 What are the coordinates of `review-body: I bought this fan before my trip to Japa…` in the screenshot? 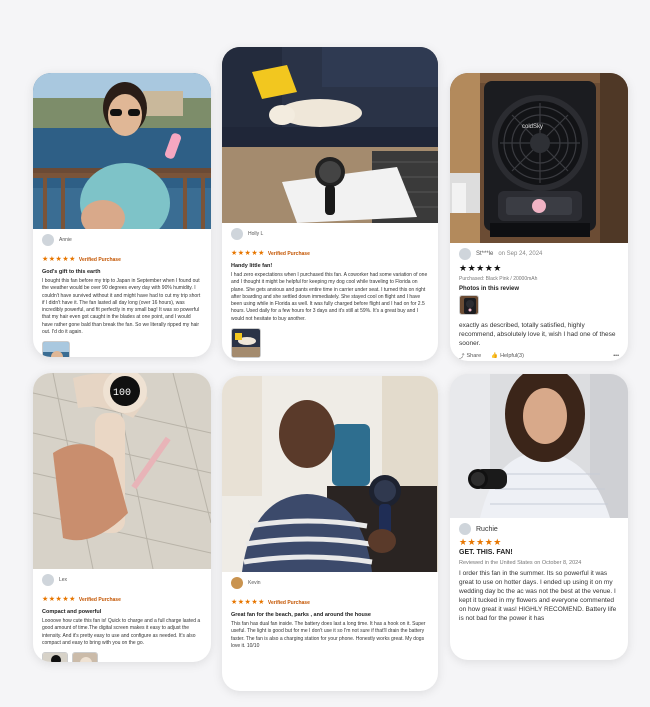 It's located at (121, 306).